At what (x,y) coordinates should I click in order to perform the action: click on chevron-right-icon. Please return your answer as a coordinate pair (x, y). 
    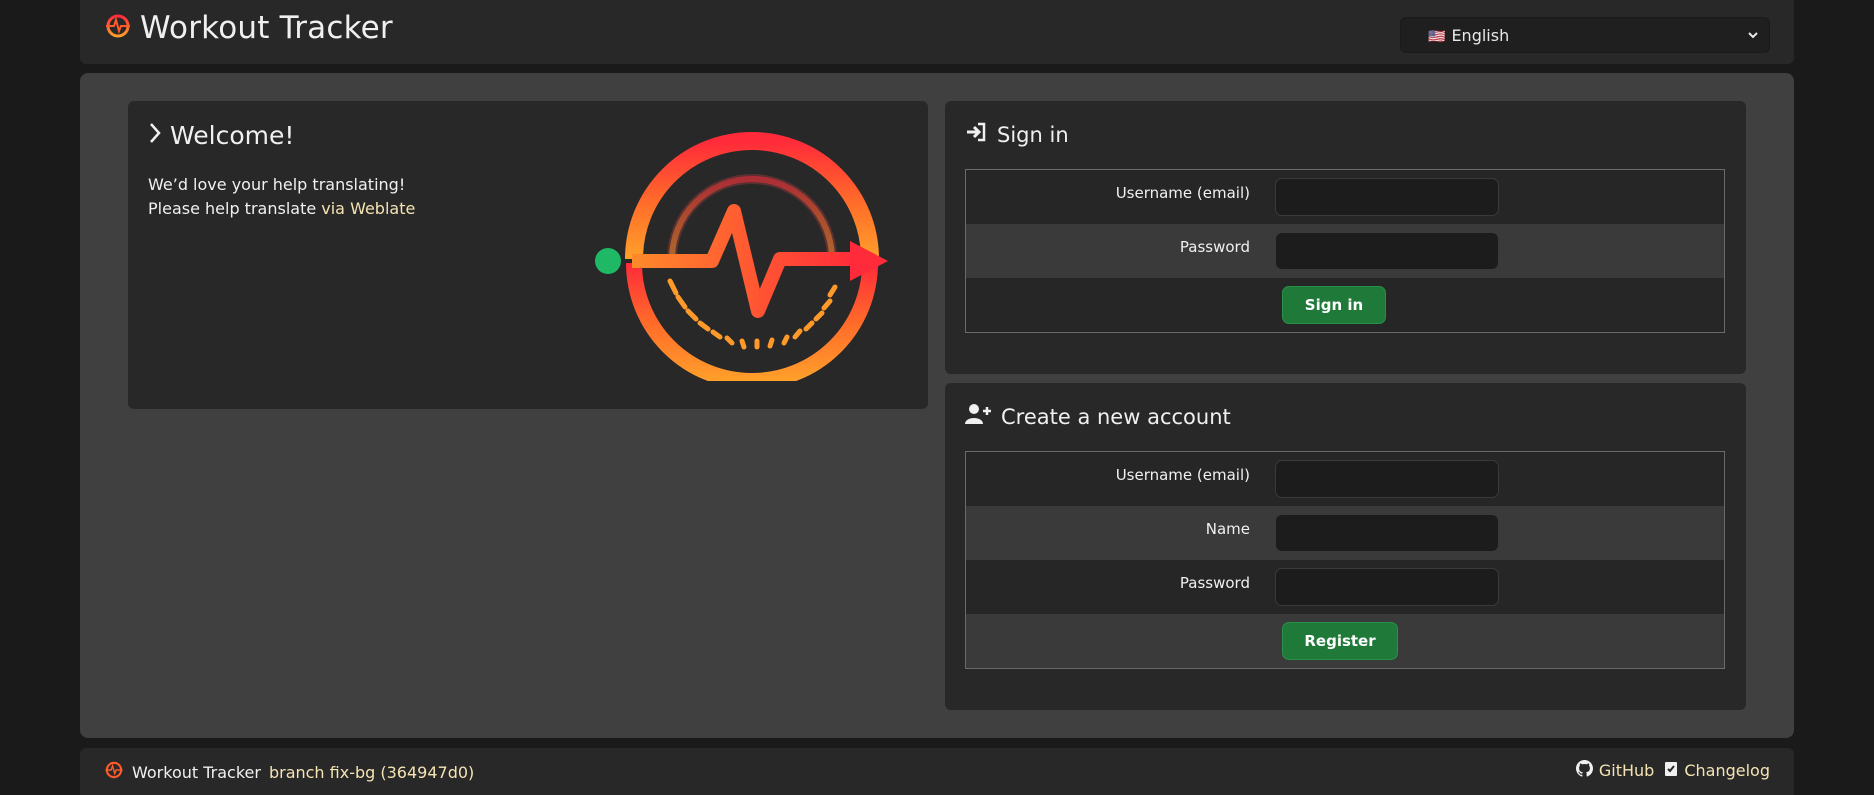
    Looking at the image, I should click on (155, 135).